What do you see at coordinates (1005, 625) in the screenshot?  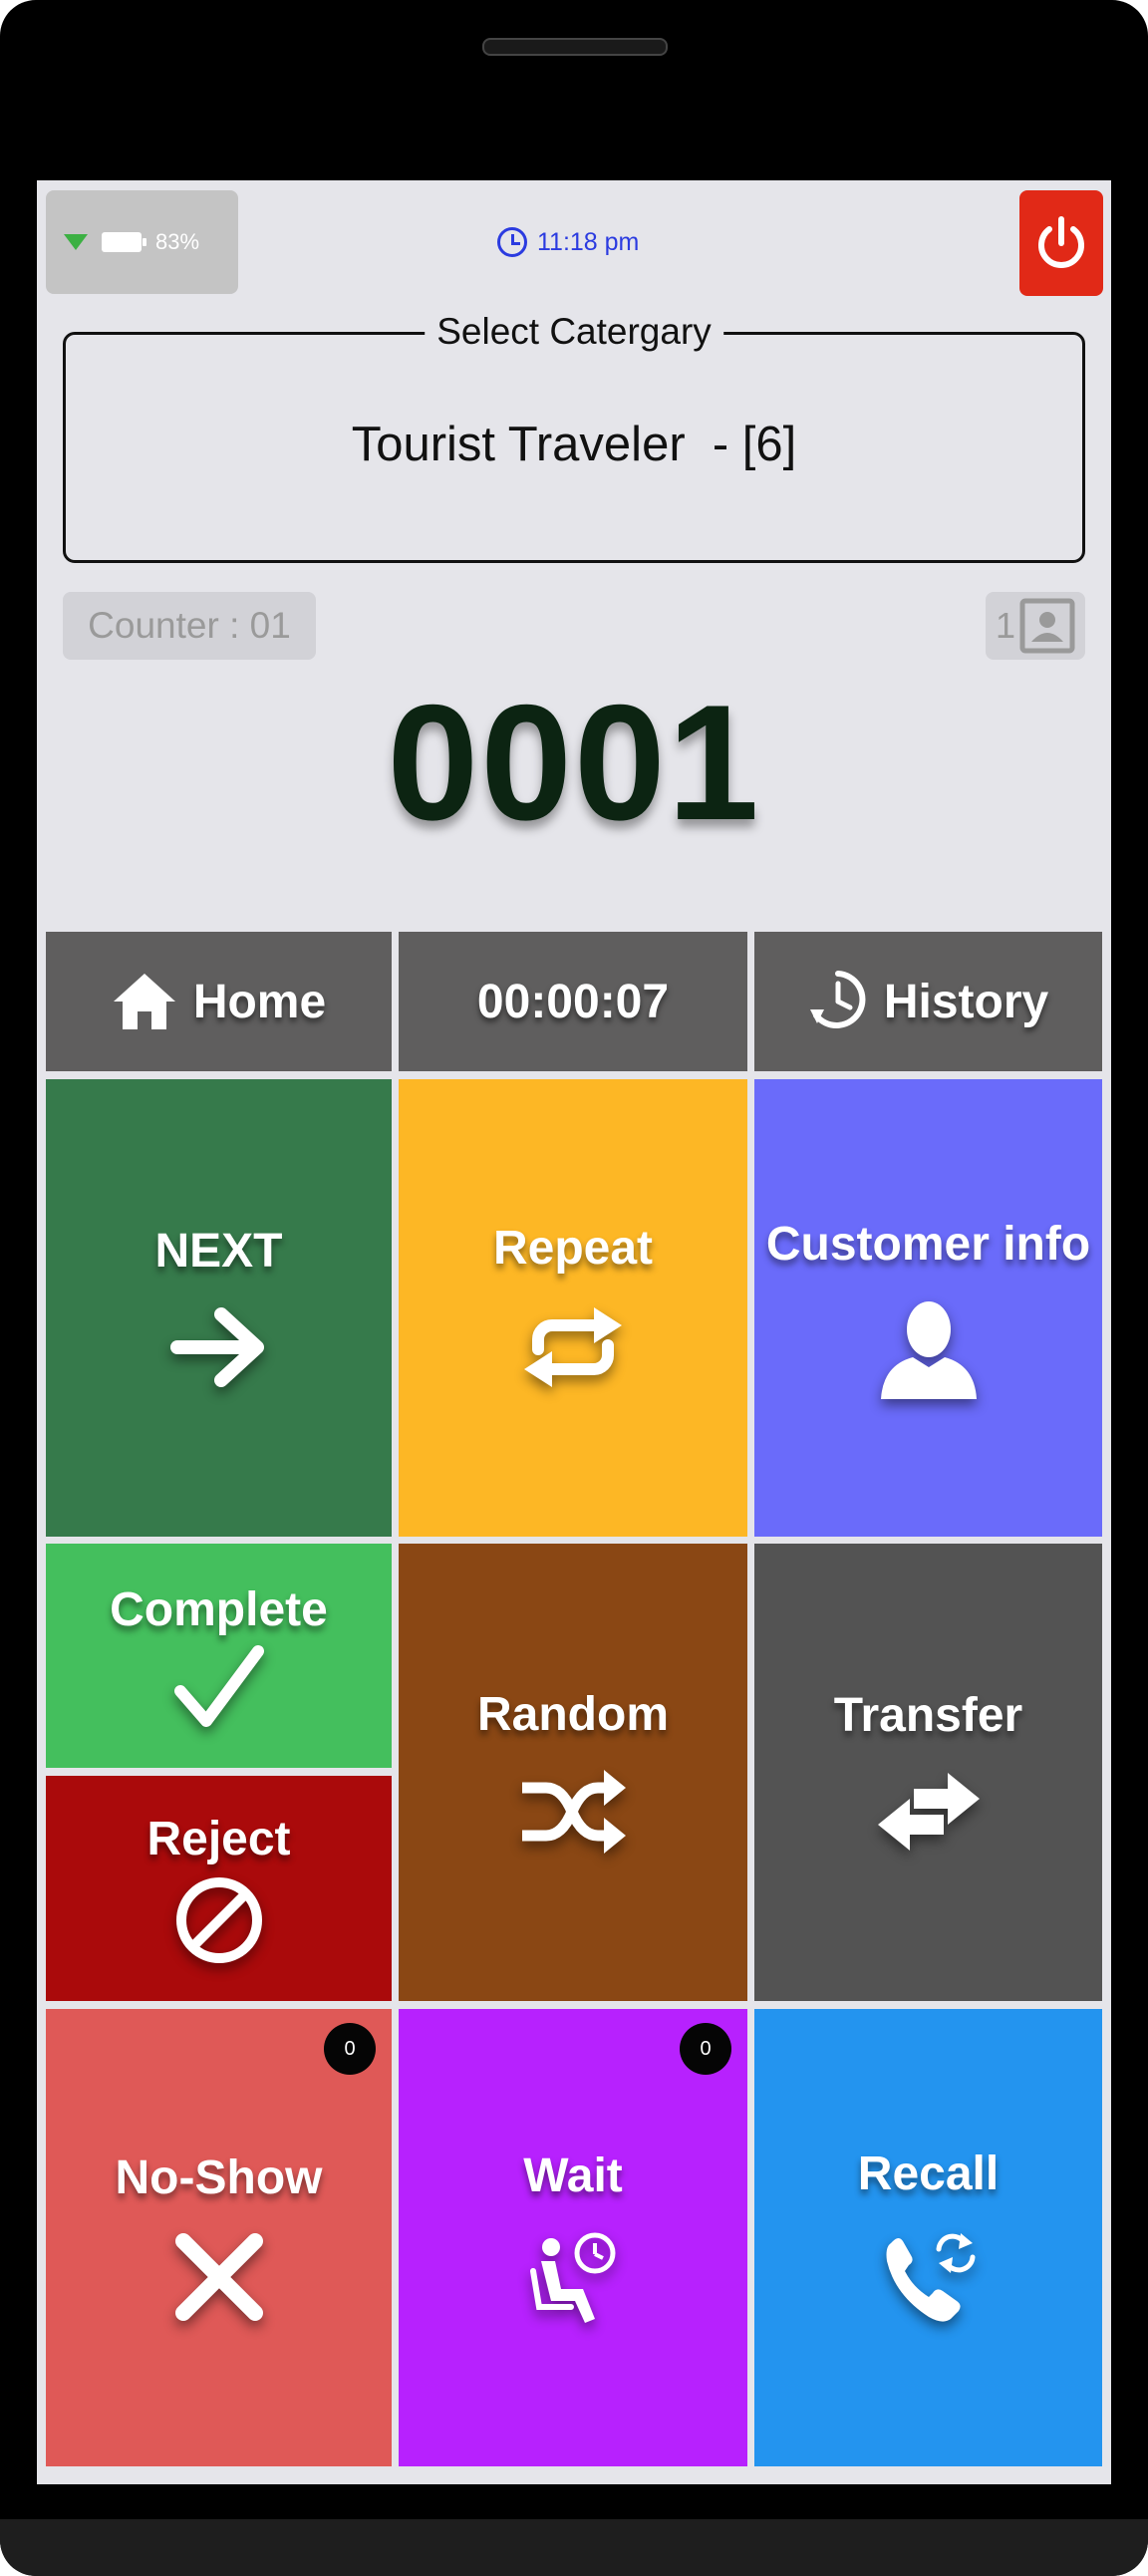 I see `user-count: 1` at bounding box center [1005, 625].